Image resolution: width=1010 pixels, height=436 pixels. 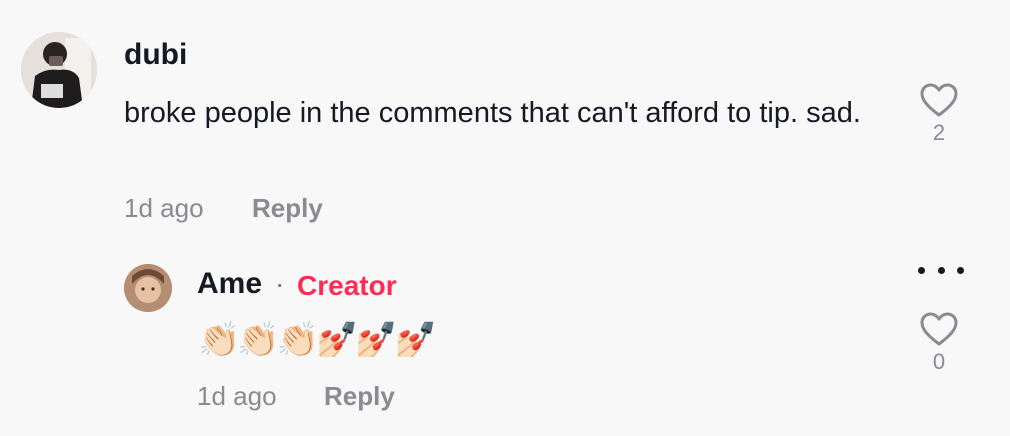 I want to click on reply-like-button: 0, so click(x=939, y=343).